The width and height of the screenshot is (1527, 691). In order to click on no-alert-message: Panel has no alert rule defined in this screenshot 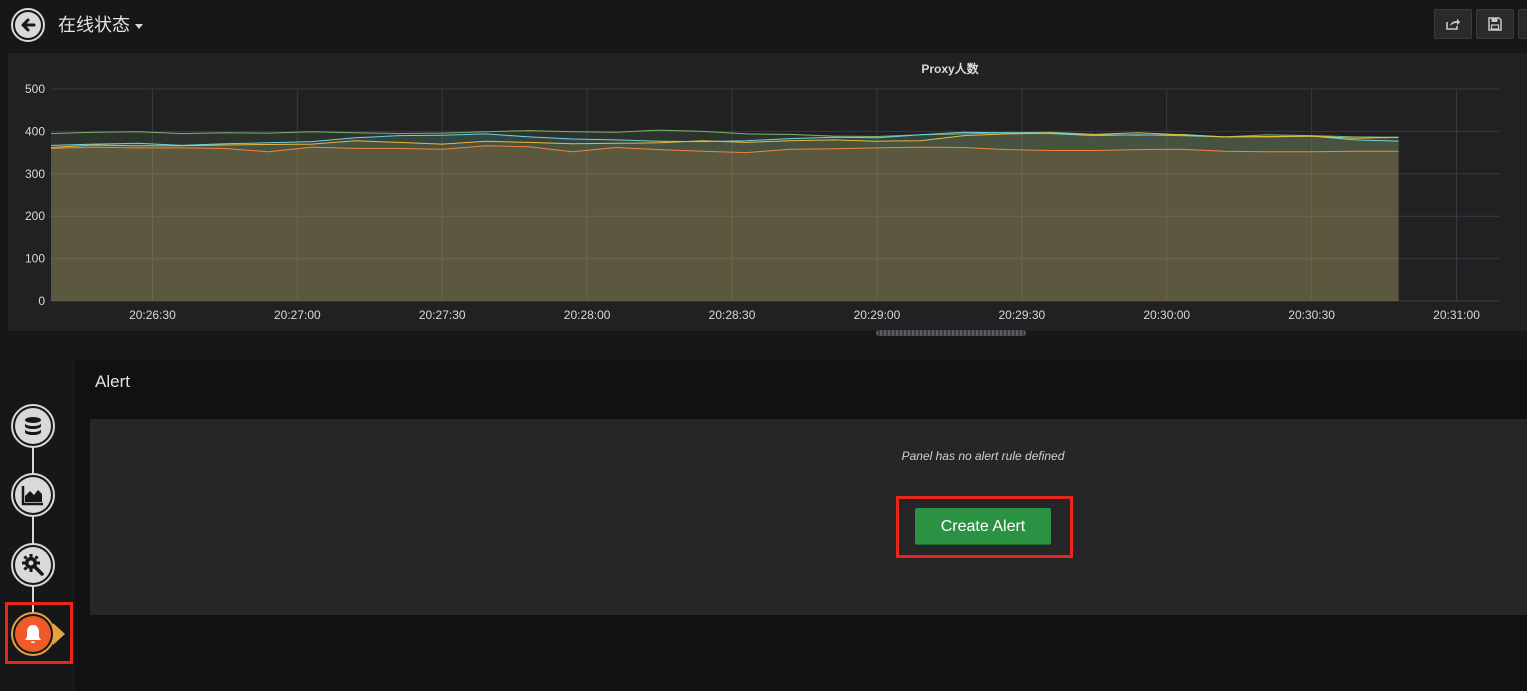, I will do `click(983, 456)`.